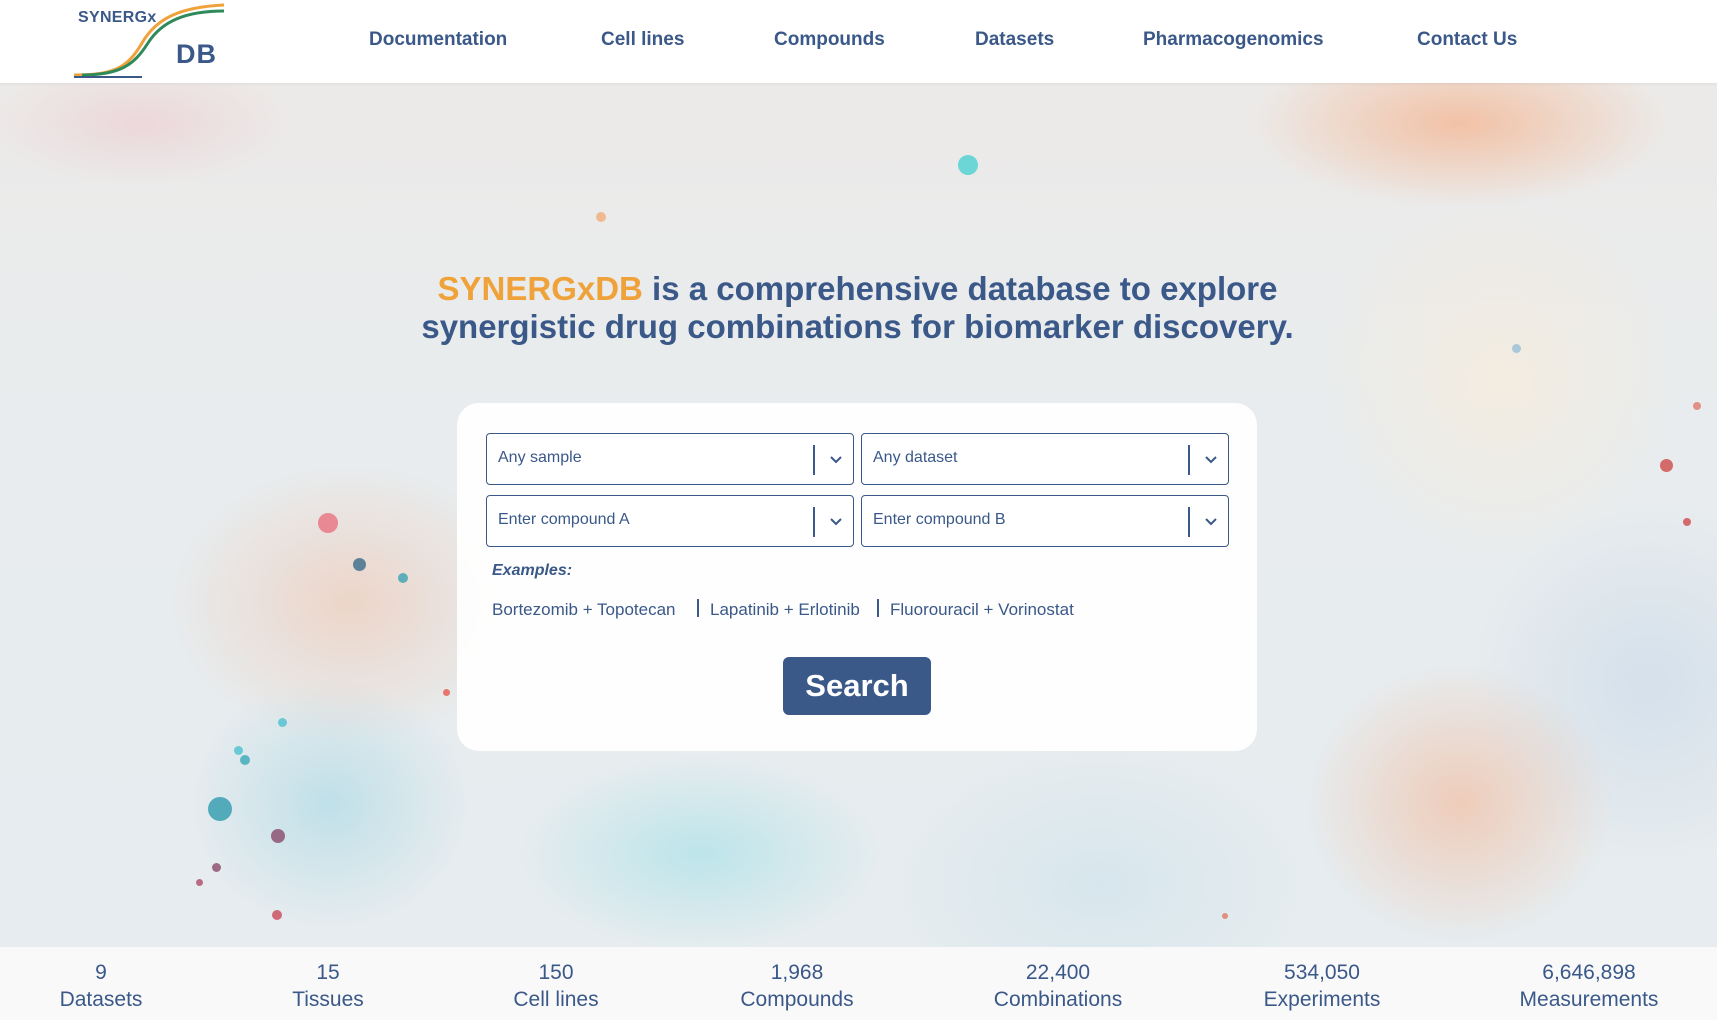 The height and width of the screenshot is (1020, 1717). Describe the element at coordinates (328, 972) in the screenshot. I see `stat-value: 15` at that location.